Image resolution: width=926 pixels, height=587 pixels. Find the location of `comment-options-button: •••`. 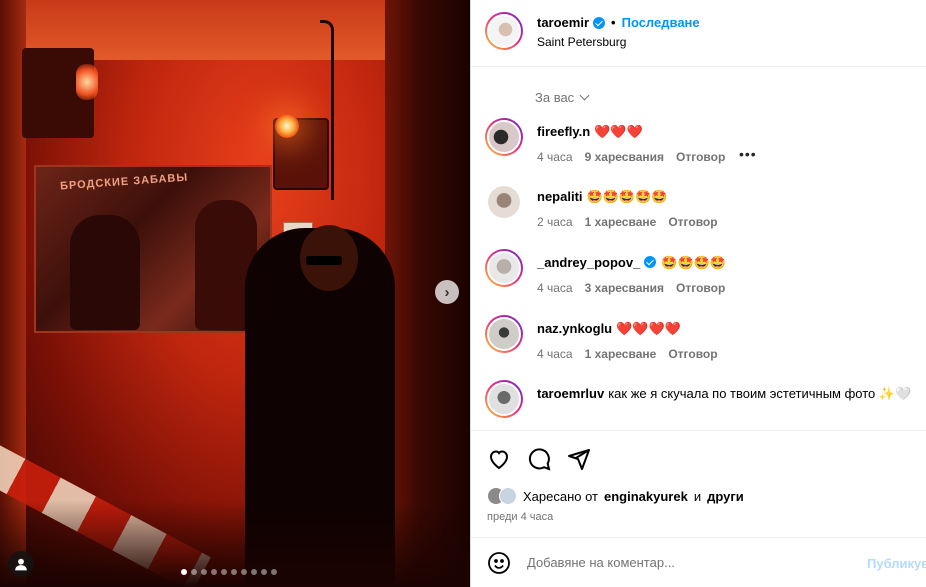

comment-options-button: ••• is located at coordinates (748, 154).